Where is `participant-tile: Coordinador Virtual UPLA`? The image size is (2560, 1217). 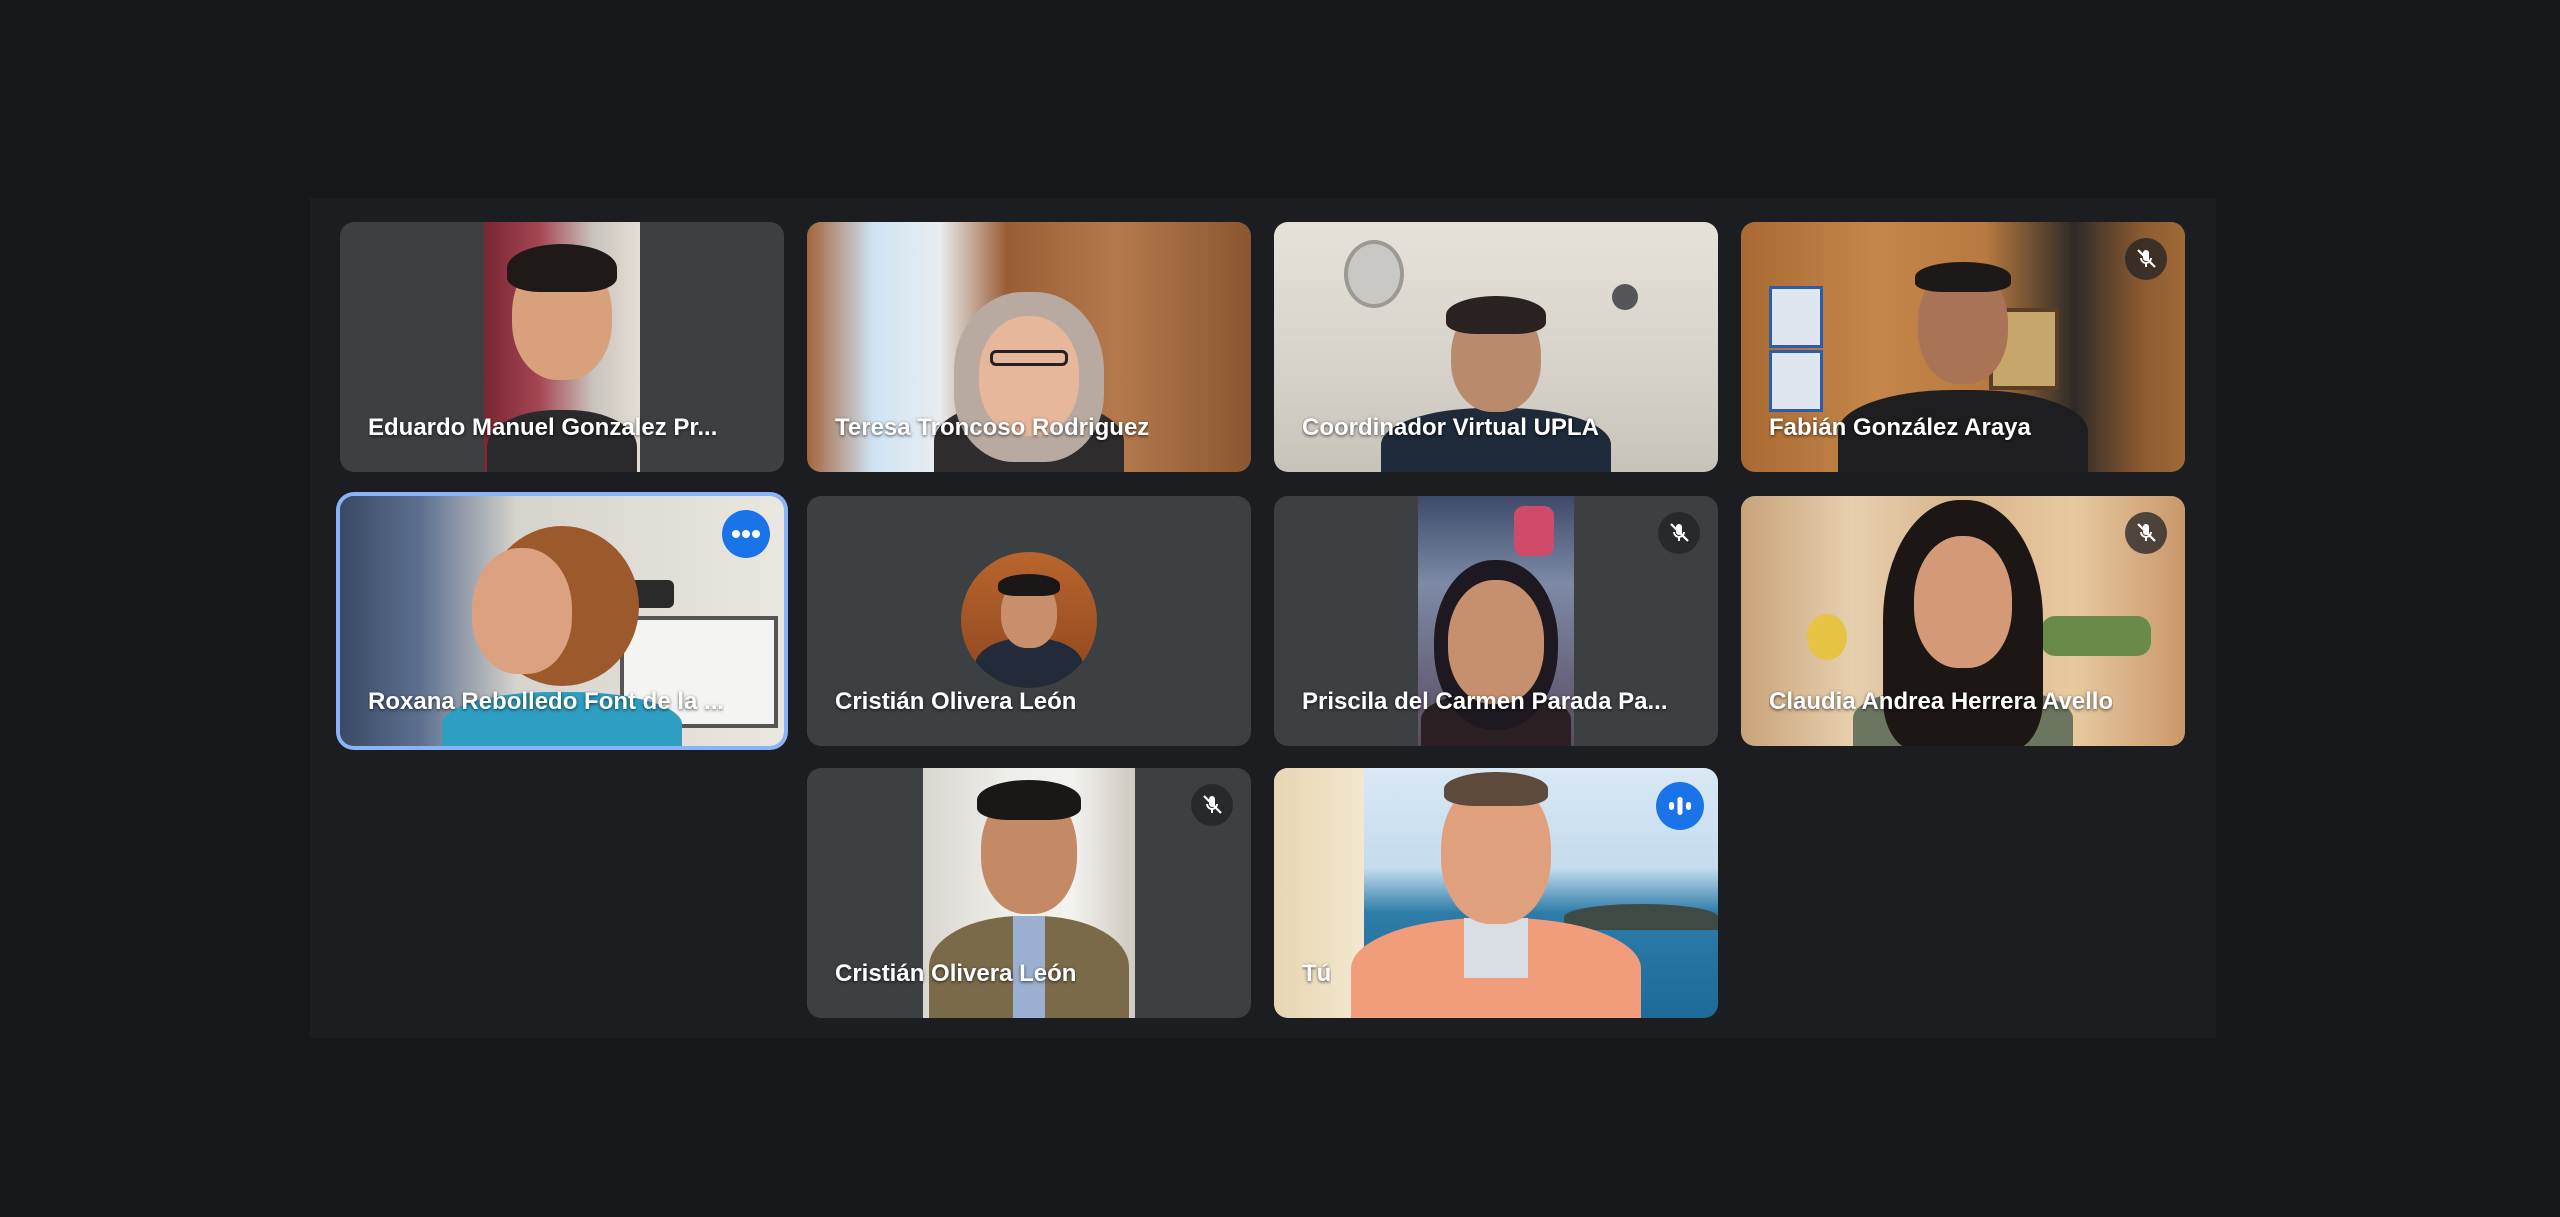 participant-tile: Coordinador Virtual UPLA is located at coordinates (1496, 347).